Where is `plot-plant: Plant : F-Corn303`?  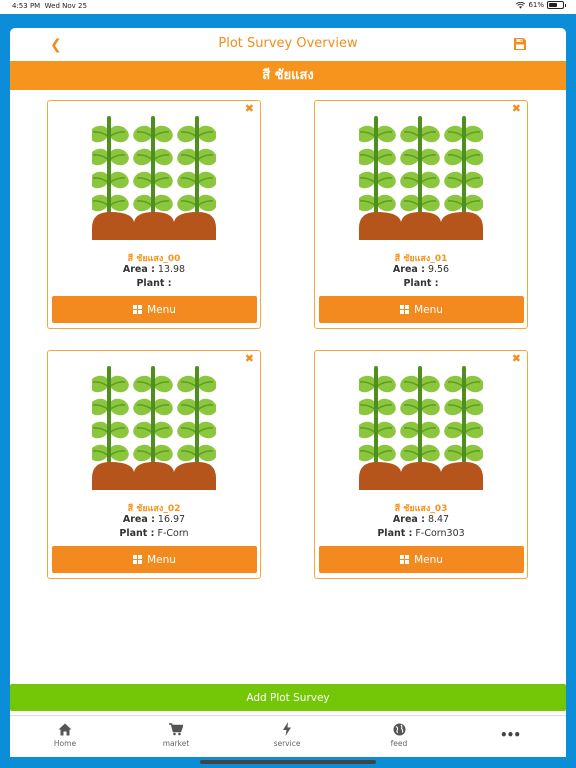 plot-plant: Plant : F-Corn303 is located at coordinates (421, 533).